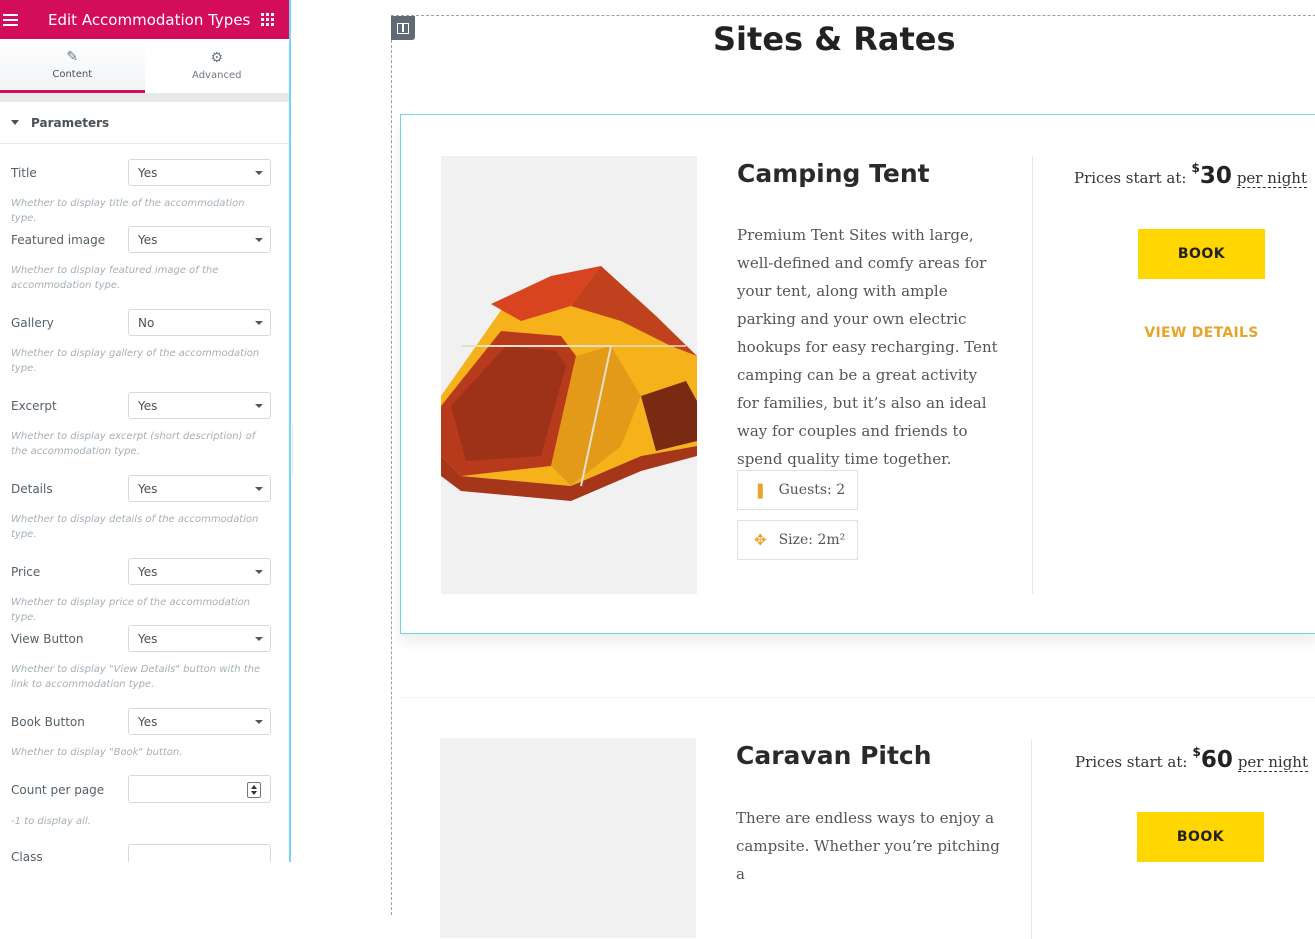 The width and height of the screenshot is (1315, 939). What do you see at coordinates (24, 173) in the screenshot?
I see `control-label: Title` at bounding box center [24, 173].